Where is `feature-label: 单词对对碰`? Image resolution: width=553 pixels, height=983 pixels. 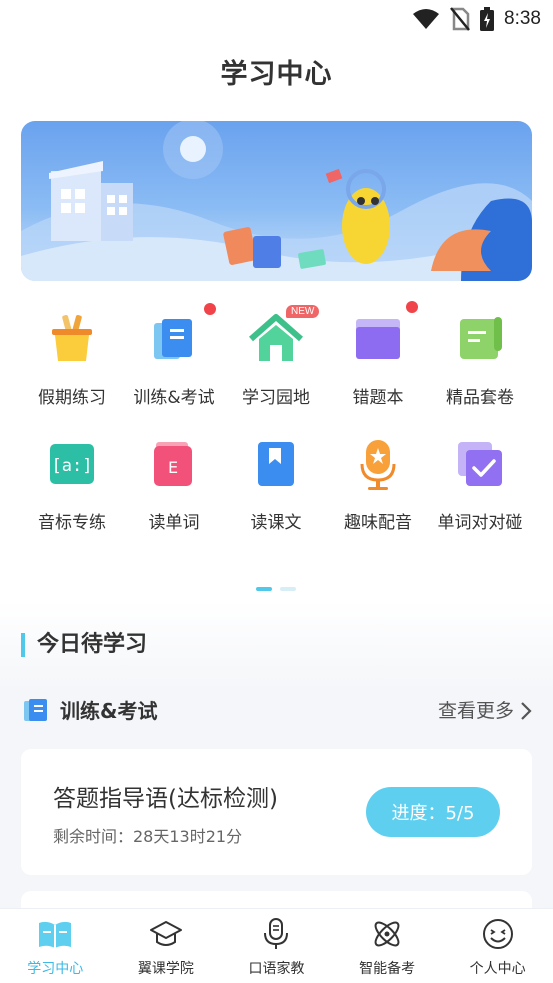
feature-label: 单词对对碰 is located at coordinates (480, 523).